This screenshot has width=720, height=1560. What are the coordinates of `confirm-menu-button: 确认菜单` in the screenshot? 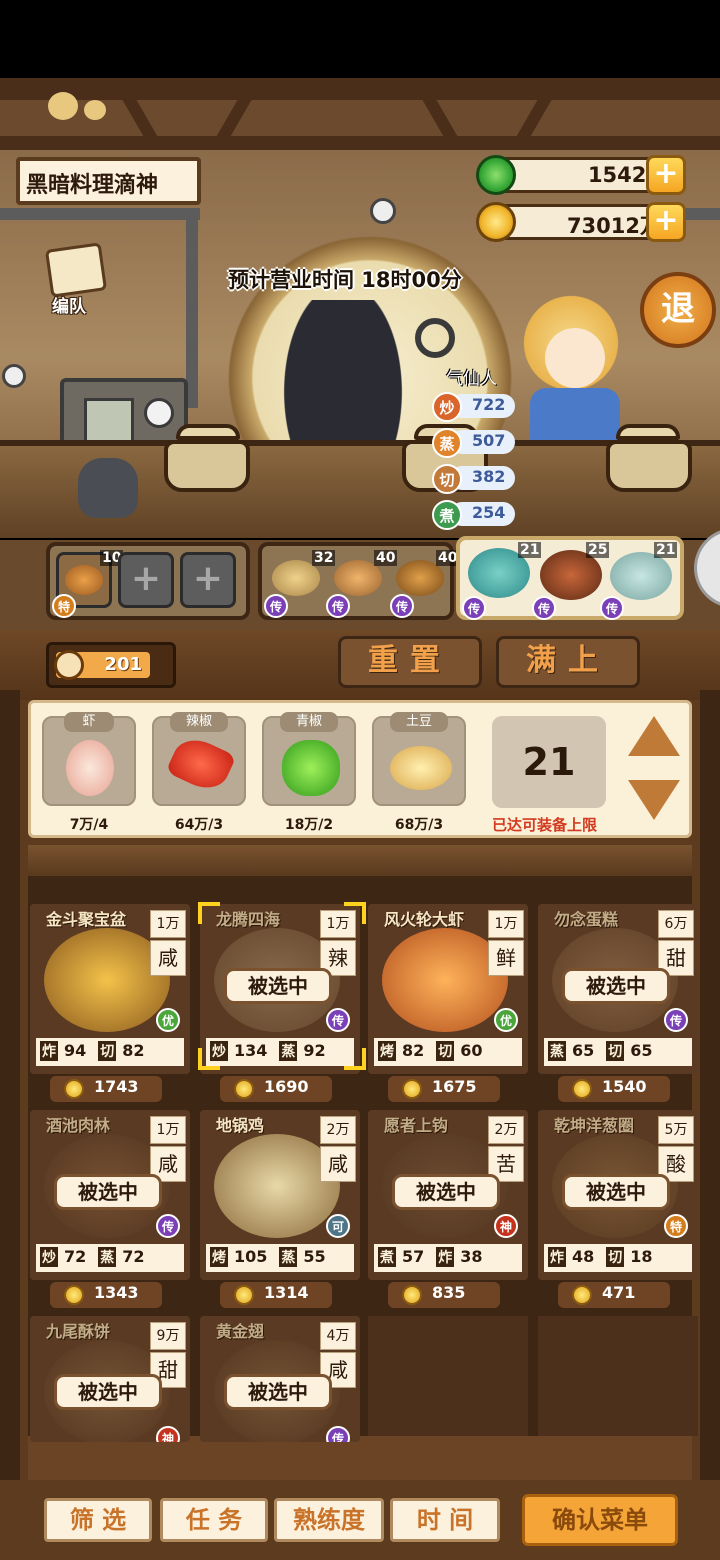 It's located at (600, 1520).